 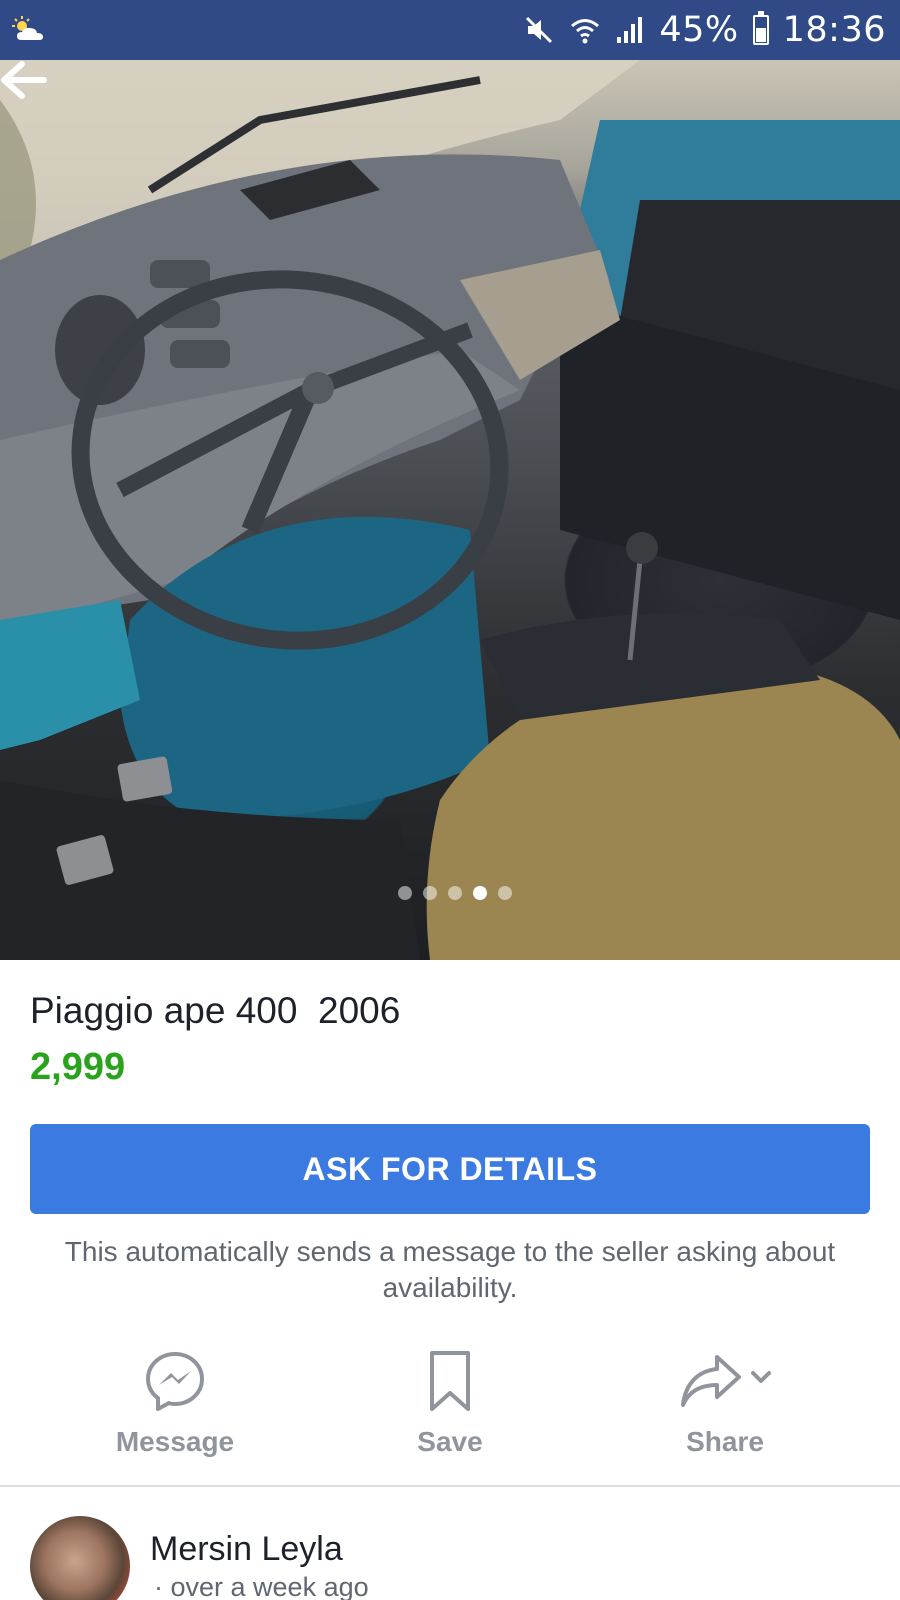 What do you see at coordinates (80, 1558) in the screenshot?
I see `seller-avatar` at bounding box center [80, 1558].